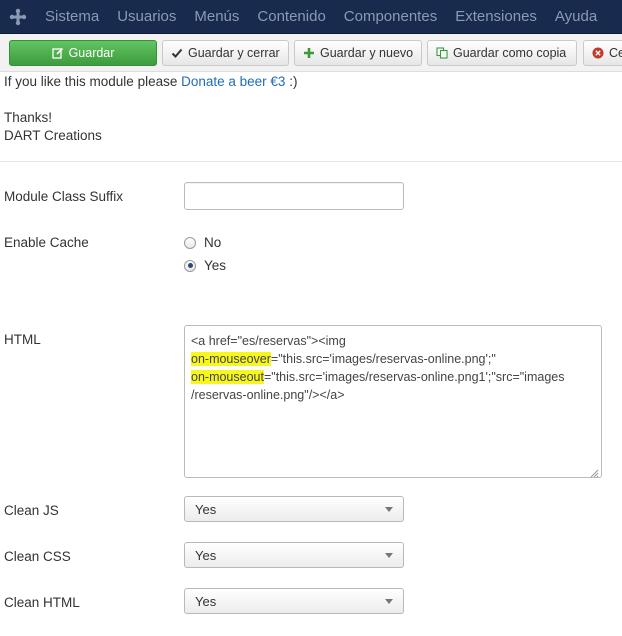 Image resolution: width=622 pixels, height=636 pixels. I want to click on save-new-button: Guardar y nuevo, so click(358, 53).